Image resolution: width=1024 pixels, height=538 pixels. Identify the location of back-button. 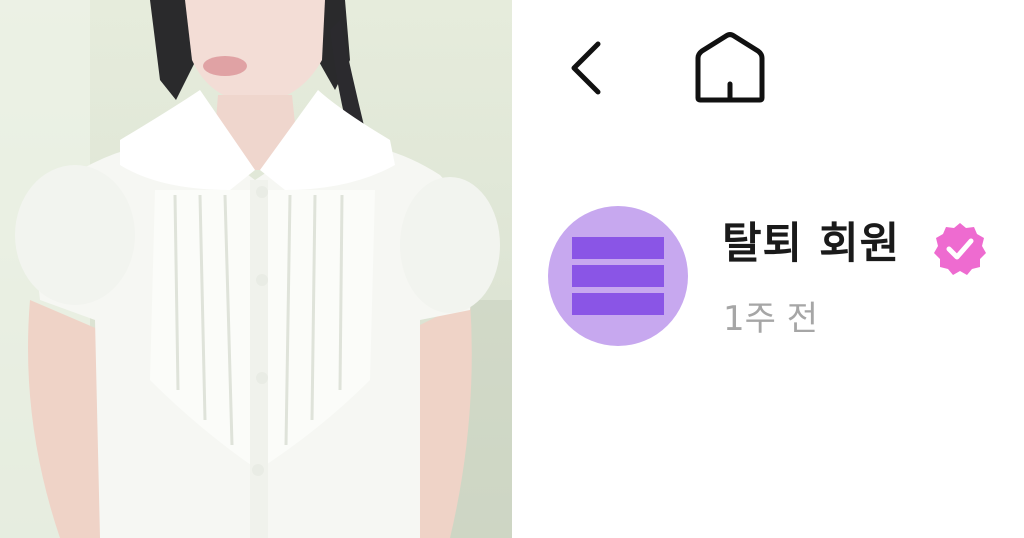
(590, 68).